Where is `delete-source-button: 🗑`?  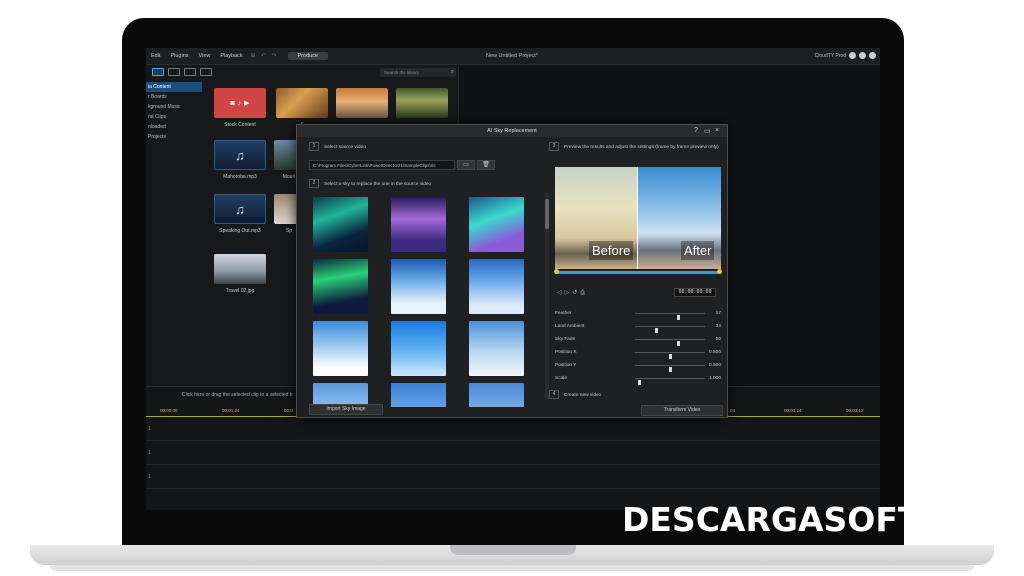 delete-source-button: 🗑 is located at coordinates (486, 165).